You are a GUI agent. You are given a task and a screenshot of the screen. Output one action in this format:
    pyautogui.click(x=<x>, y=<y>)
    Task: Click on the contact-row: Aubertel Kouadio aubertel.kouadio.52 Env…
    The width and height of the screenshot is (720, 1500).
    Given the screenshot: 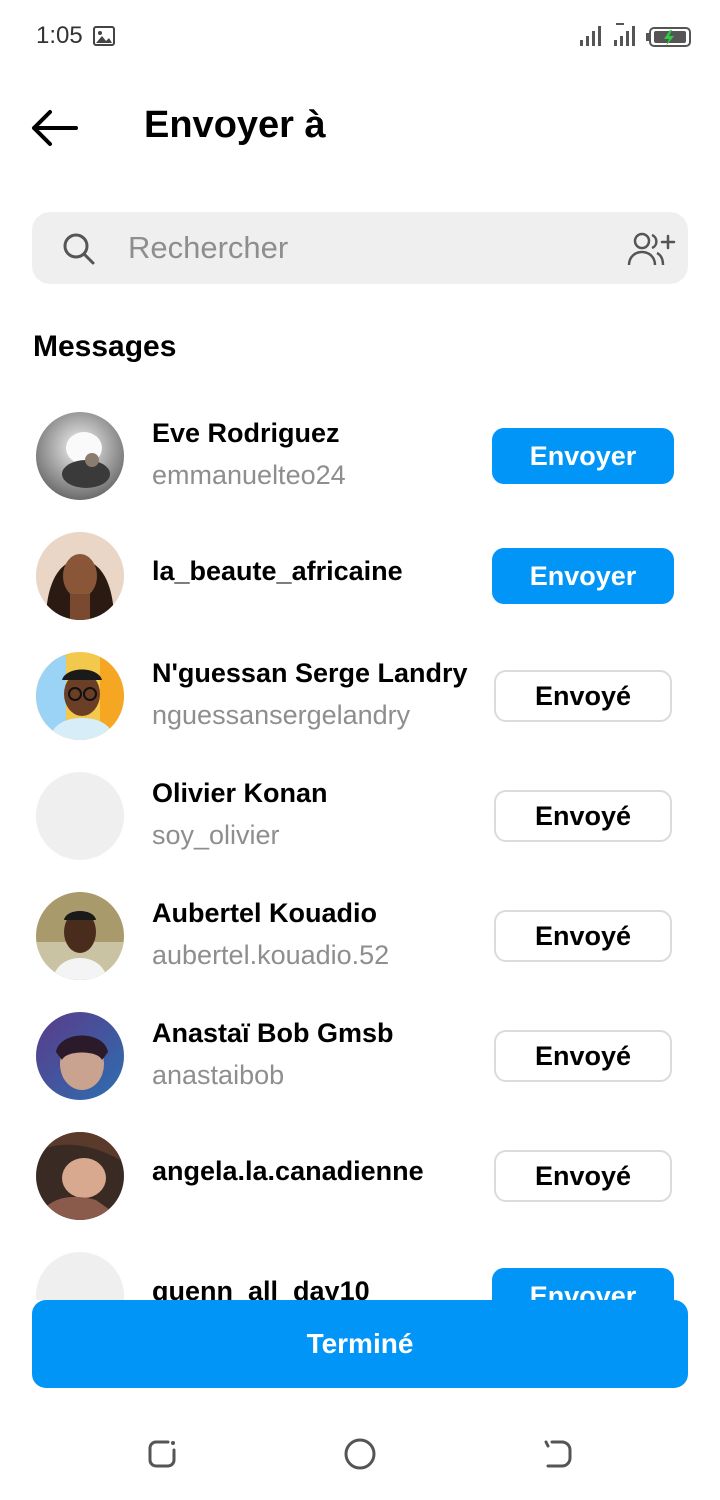 What is the action you would take?
    pyautogui.click(x=360, y=932)
    